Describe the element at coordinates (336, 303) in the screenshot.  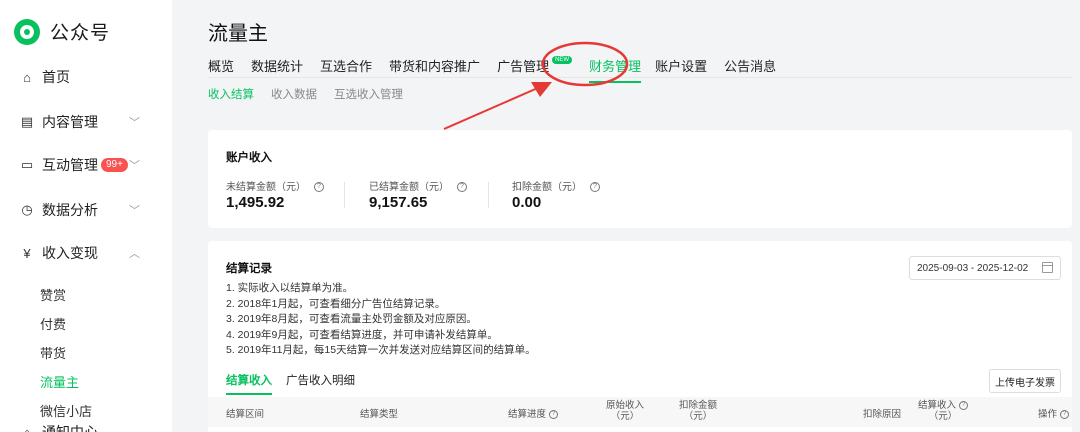
I see `note-line: 2. 2018年1月起，可查看细分广告位结算记录。` at that location.